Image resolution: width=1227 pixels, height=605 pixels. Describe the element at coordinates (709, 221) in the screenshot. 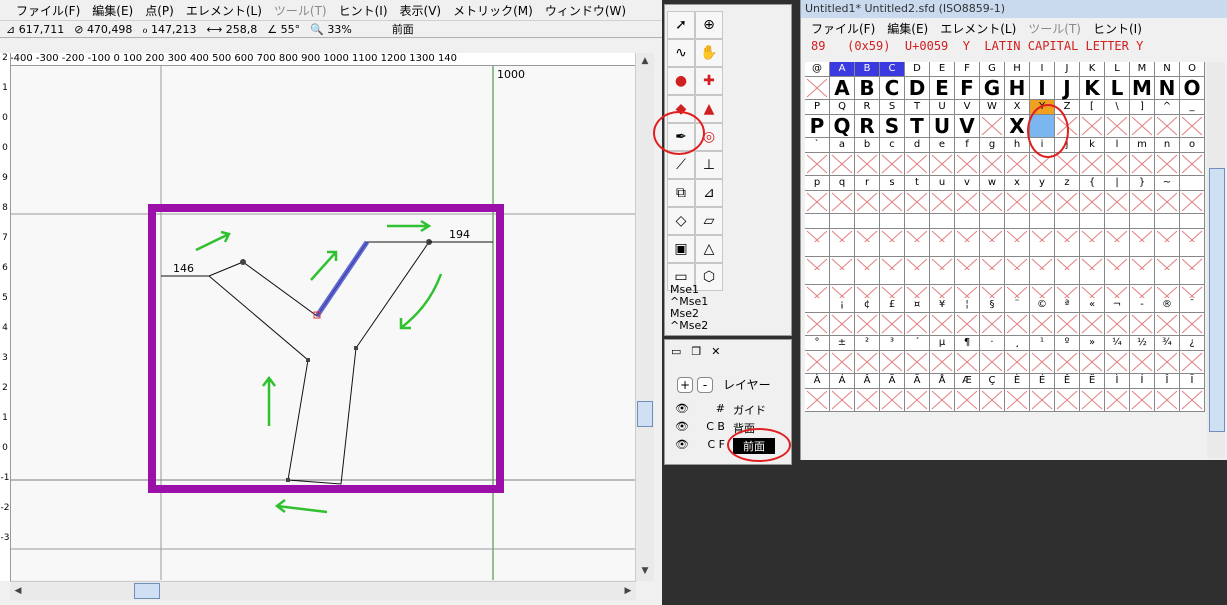

I see `skew-tool-icon: ▱` at that location.